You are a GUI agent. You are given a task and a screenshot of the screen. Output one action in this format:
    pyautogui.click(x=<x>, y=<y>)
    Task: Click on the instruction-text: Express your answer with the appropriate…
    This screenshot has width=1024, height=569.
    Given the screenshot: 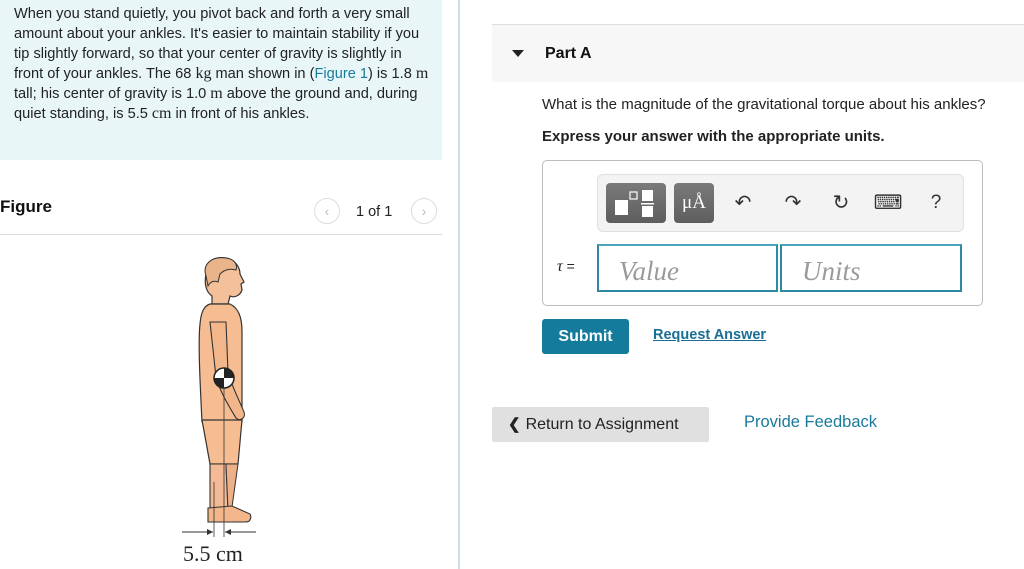 What is the action you would take?
    pyautogui.click(x=713, y=136)
    